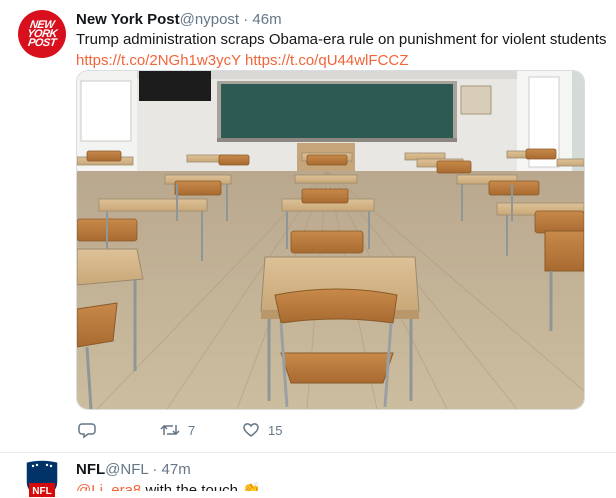  Describe the element at coordinates (158, 60) in the screenshot. I see `tweet-link: https://t.co/2NGh1w3ycY` at that location.